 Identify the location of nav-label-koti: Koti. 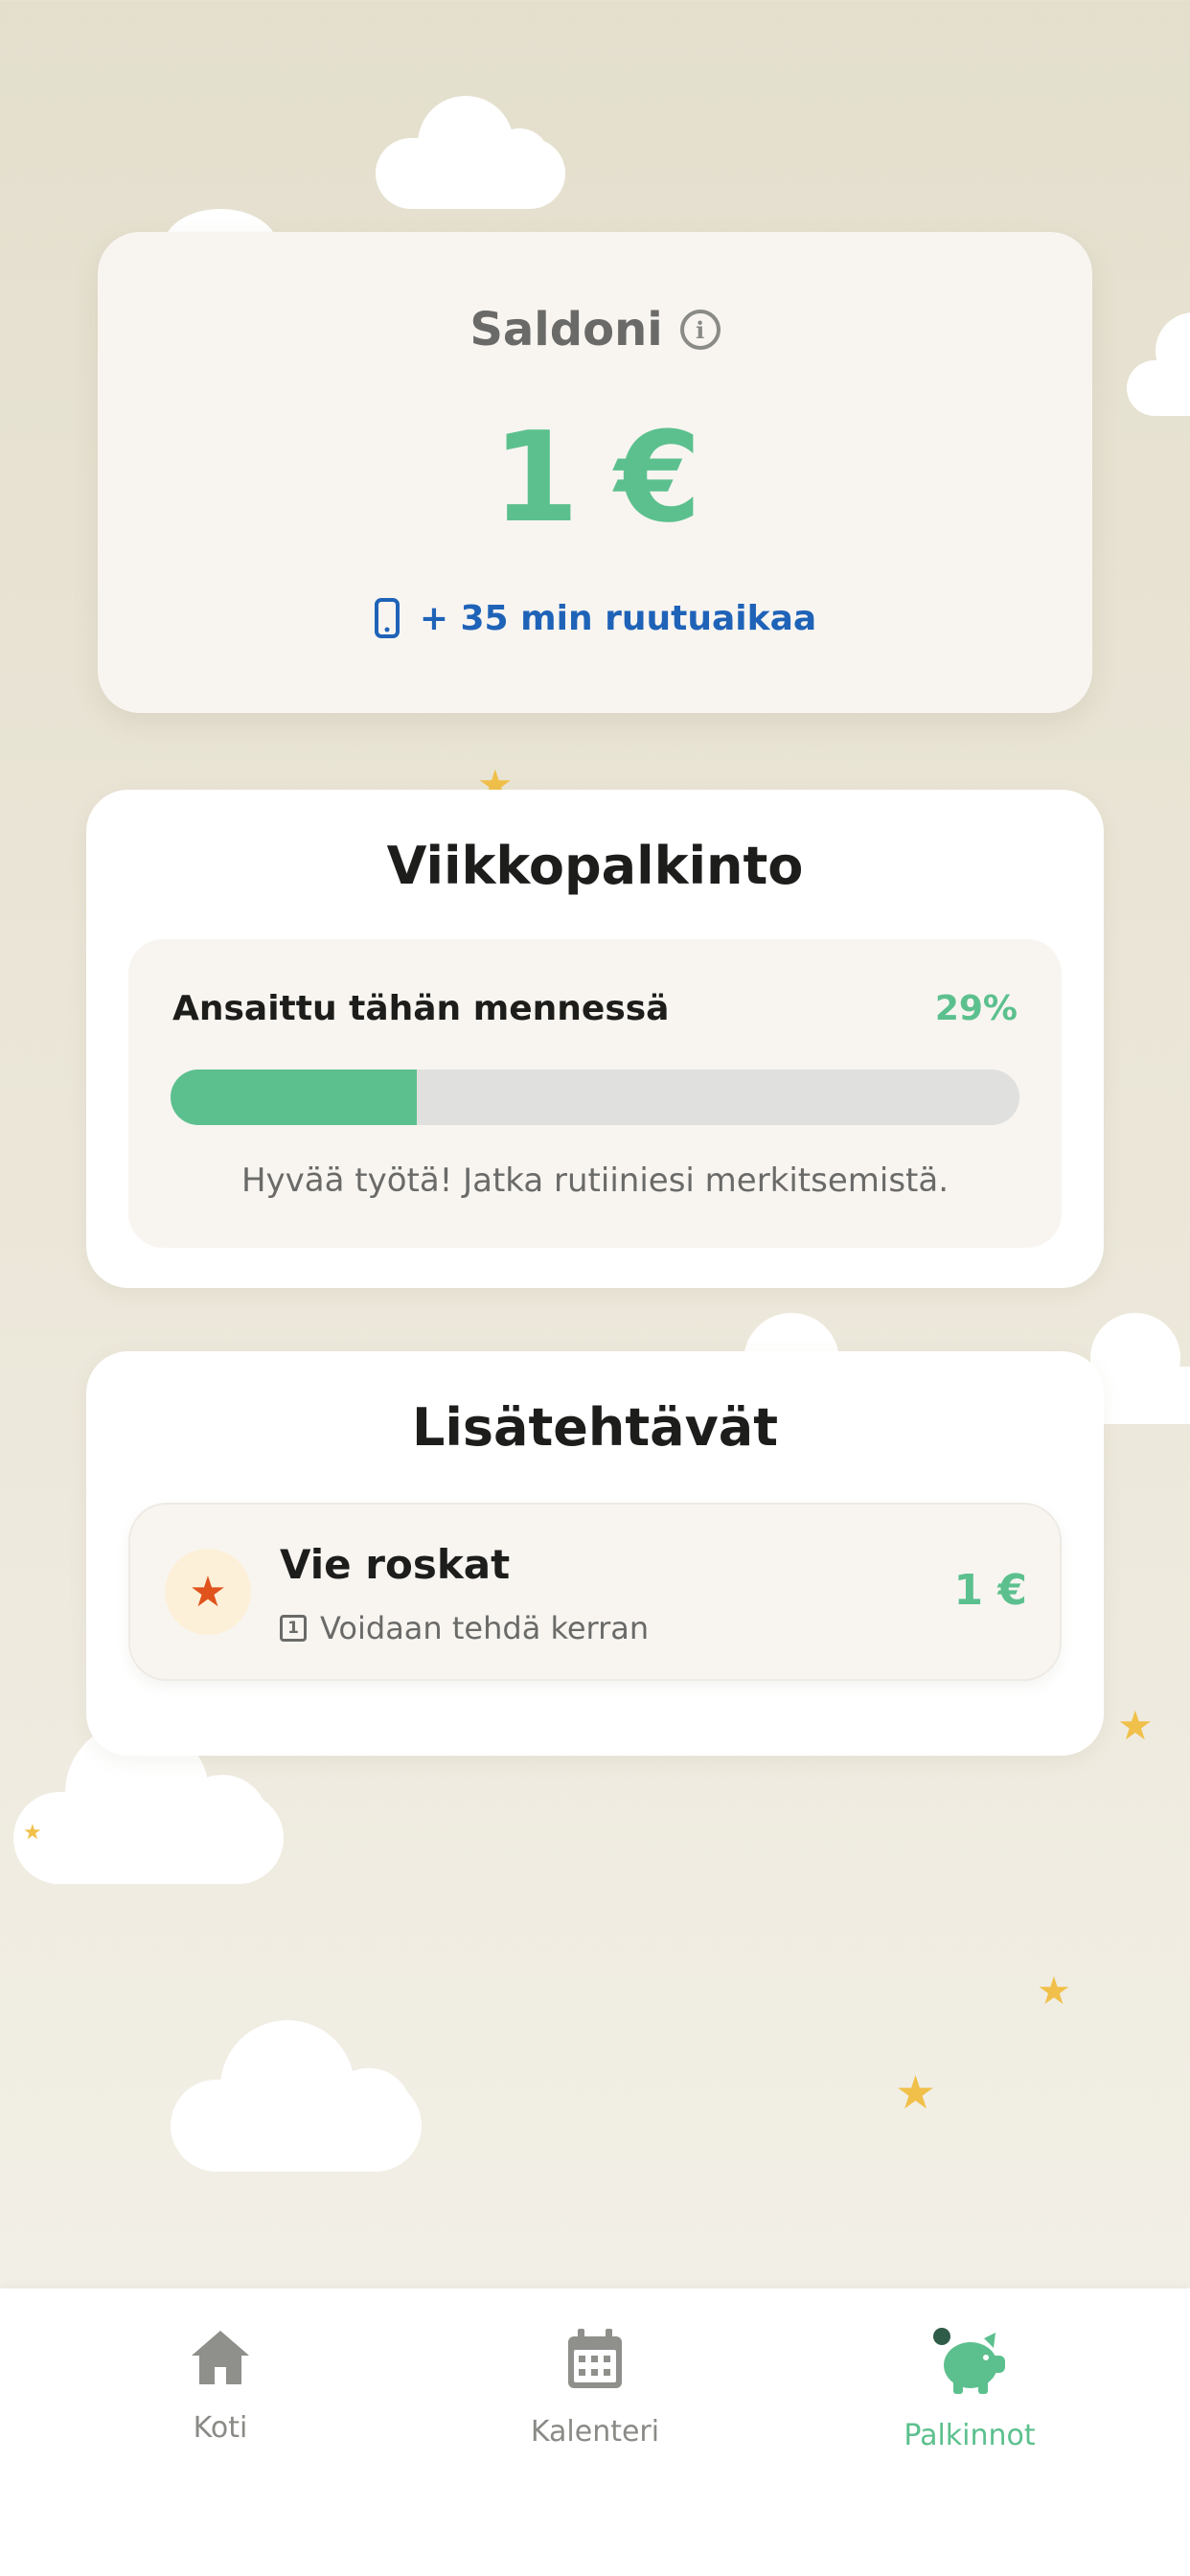
(221, 2428).